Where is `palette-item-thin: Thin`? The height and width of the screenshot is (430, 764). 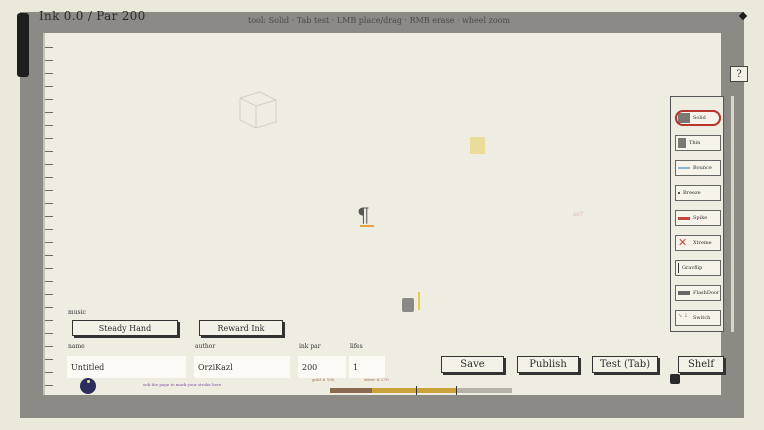
palette-item-thin: Thin is located at coordinates (698, 143).